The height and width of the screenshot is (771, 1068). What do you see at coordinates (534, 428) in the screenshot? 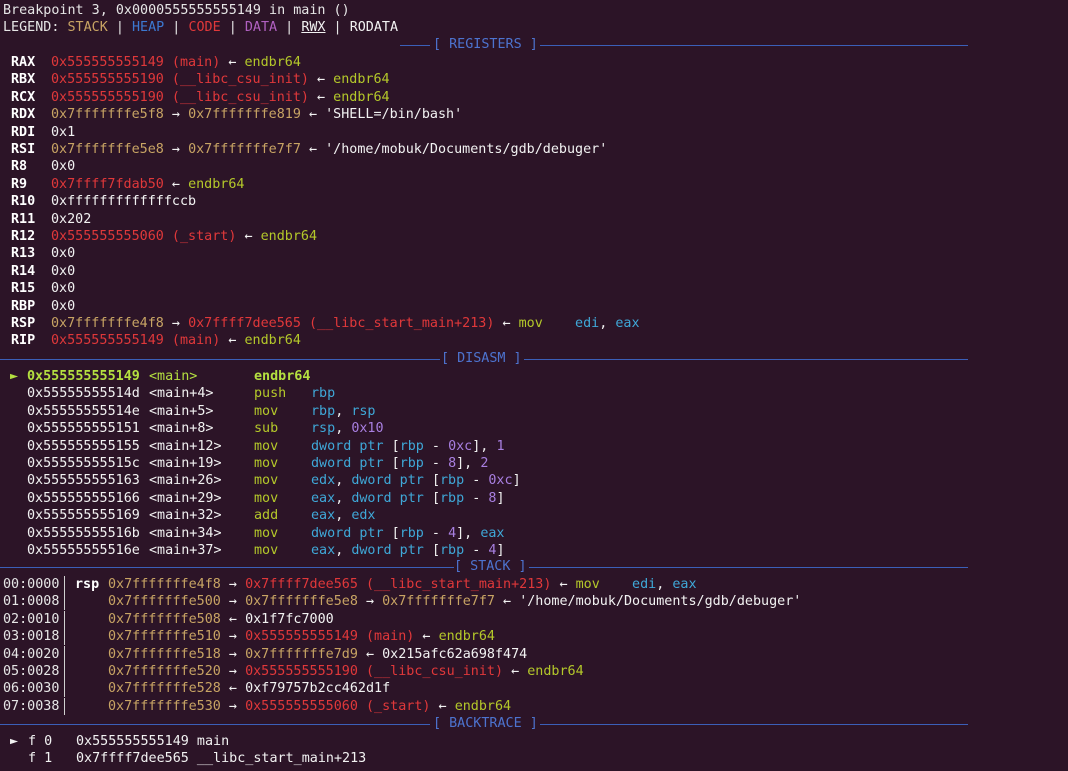
I see `disasm-row: 0x555555555151 <main+8> sub rsp, 0x10` at bounding box center [534, 428].